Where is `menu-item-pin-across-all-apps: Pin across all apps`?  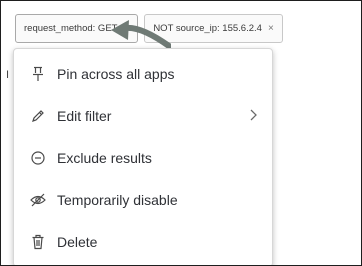
menu-item-pin-across-all-apps: Pin across all apps is located at coordinates (143, 74).